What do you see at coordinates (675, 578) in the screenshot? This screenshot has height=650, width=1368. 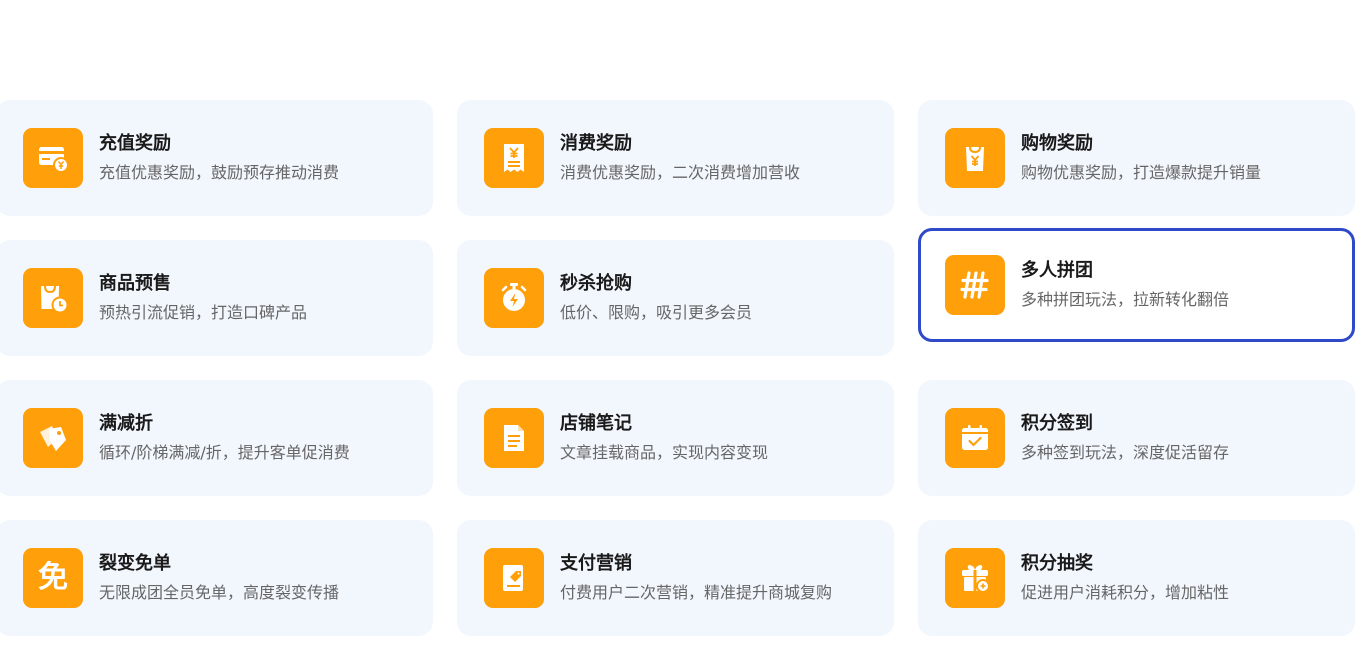 I see `card-payment-marketing: 支付营销 付费用户二次营销，精准提升商城复购` at bounding box center [675, 578].